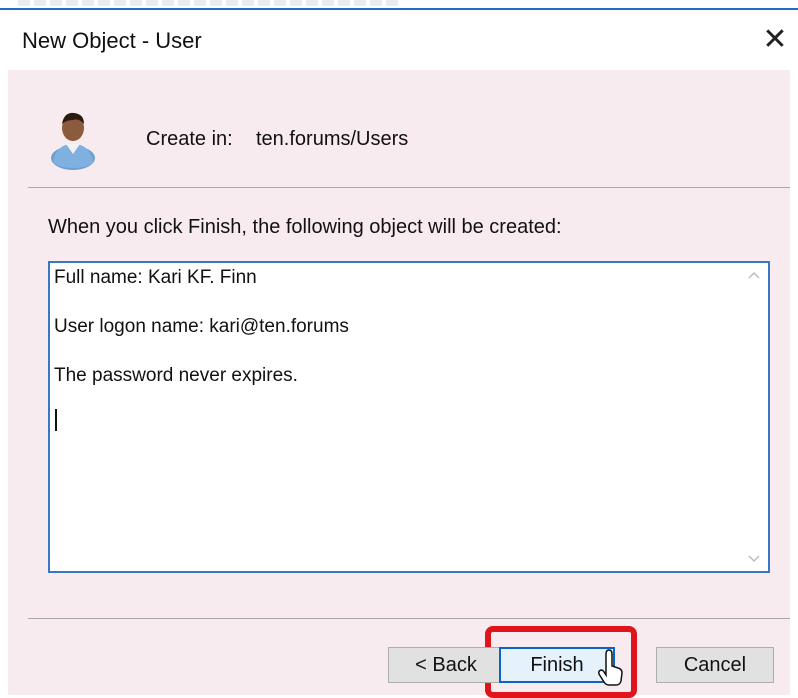 Image resolution: width=798 pixels, height=698 pixels. I want to click on text-caret, so click(56, 420).